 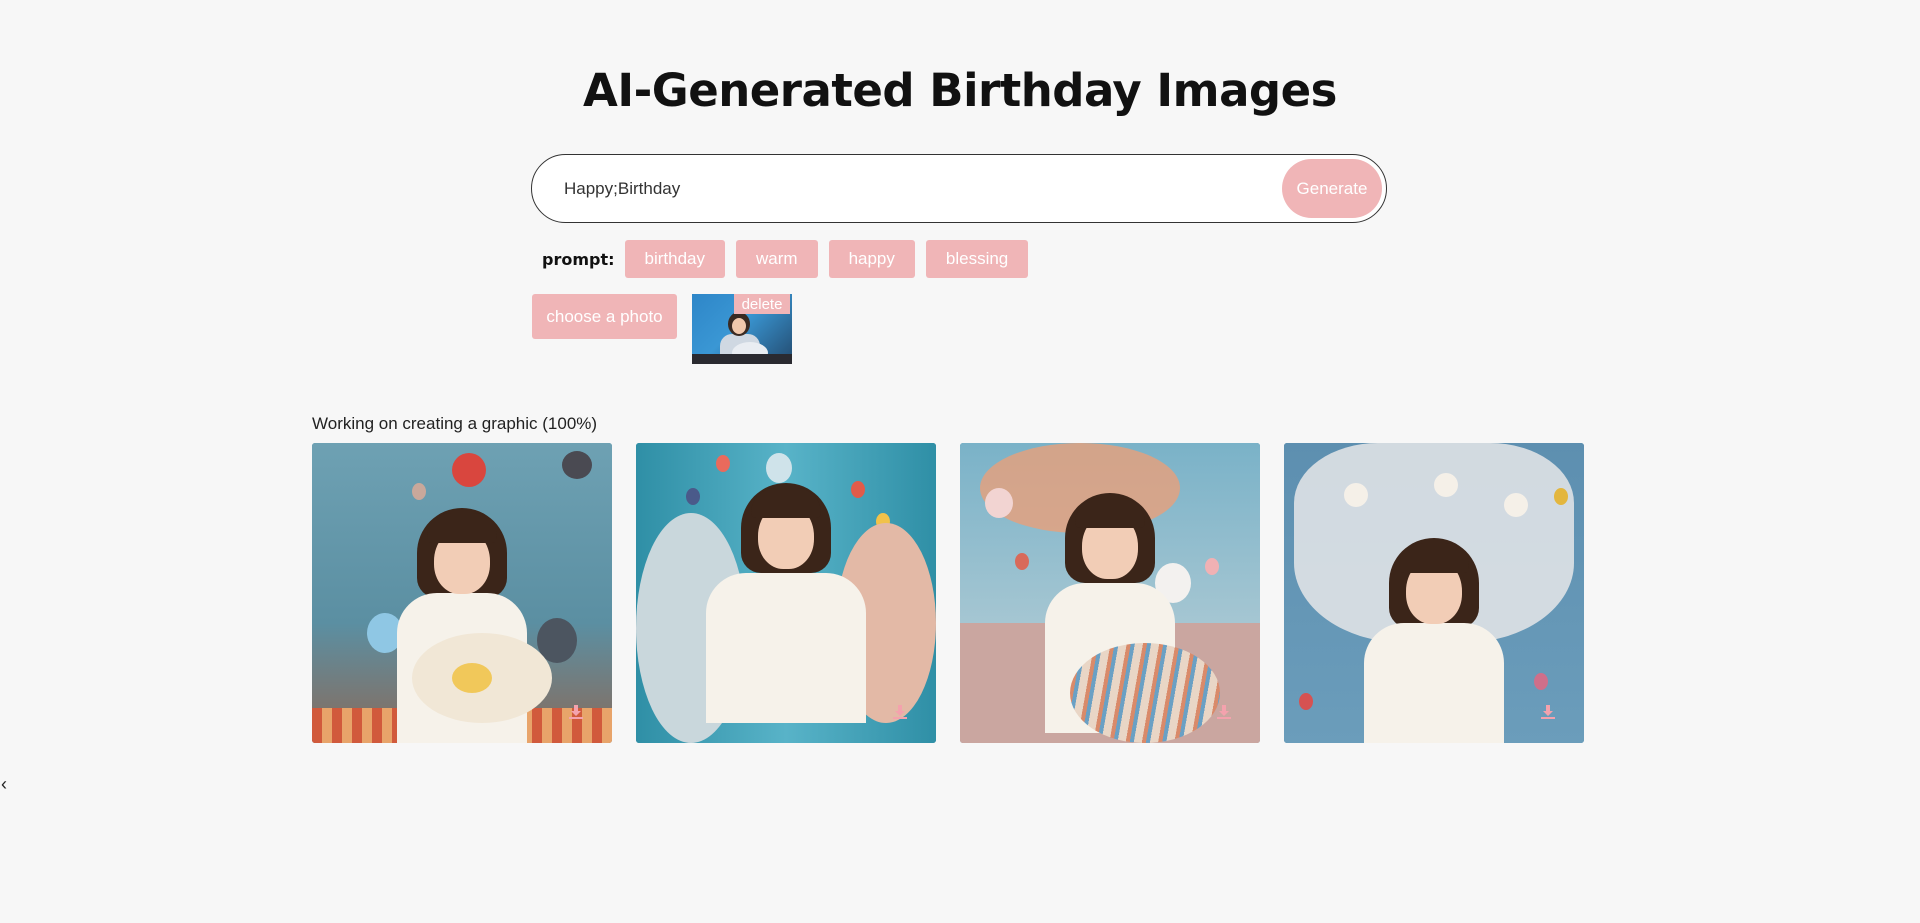 I want to click on generate-button: Generate, so click(x=1332, y=188).